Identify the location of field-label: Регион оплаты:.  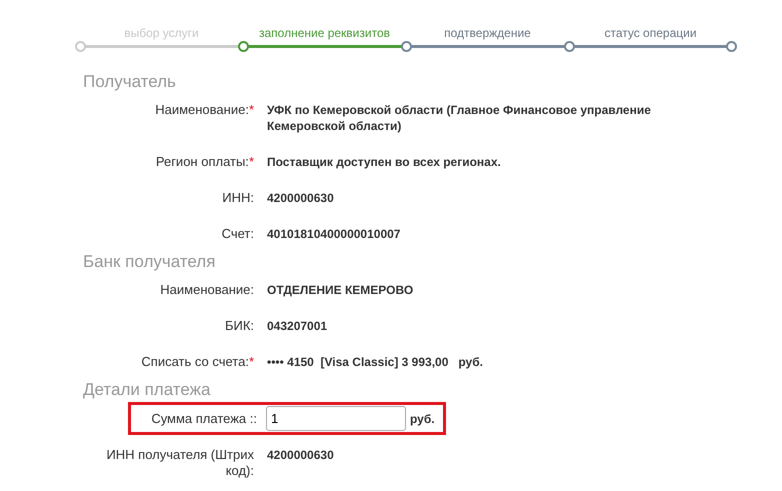
(202, 161).